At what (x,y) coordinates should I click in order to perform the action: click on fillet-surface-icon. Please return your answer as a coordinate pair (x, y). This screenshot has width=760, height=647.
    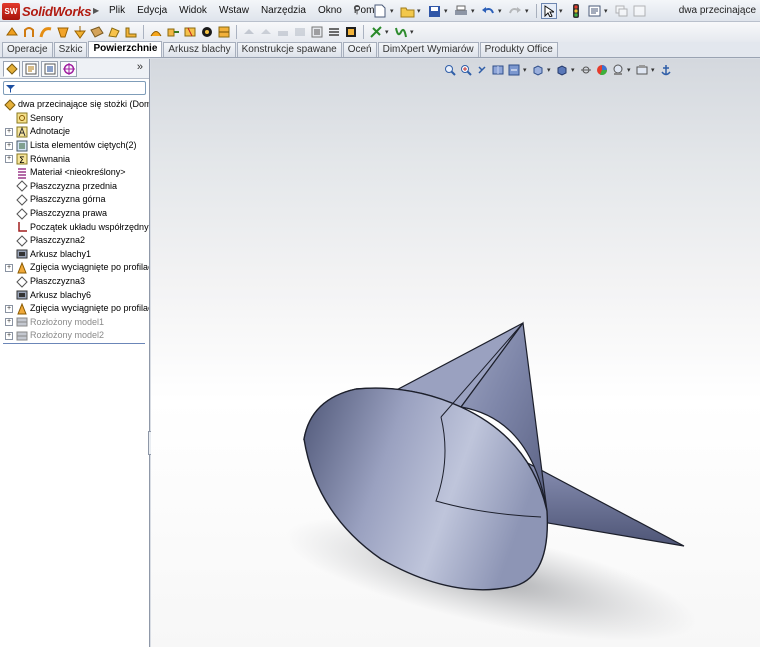
    Looking at the image, I should click on (131, 32).